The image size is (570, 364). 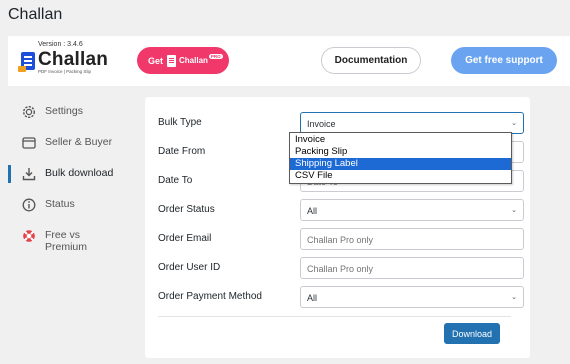 What do you see at coordinates (180, 122) in the screenshot?
I see `bulk-type-label: Bulk Type` at bounding box center [180, 122].